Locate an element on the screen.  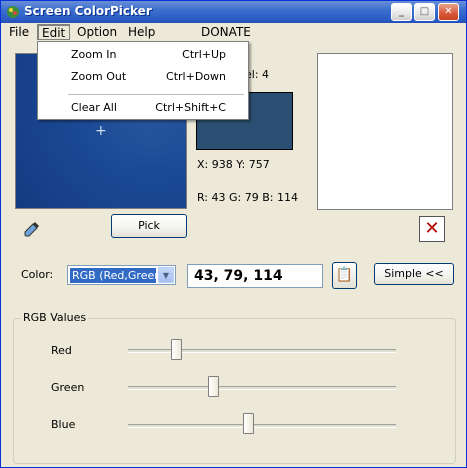
simple-mode-button: Simple << is located at coordinates (414, 274).